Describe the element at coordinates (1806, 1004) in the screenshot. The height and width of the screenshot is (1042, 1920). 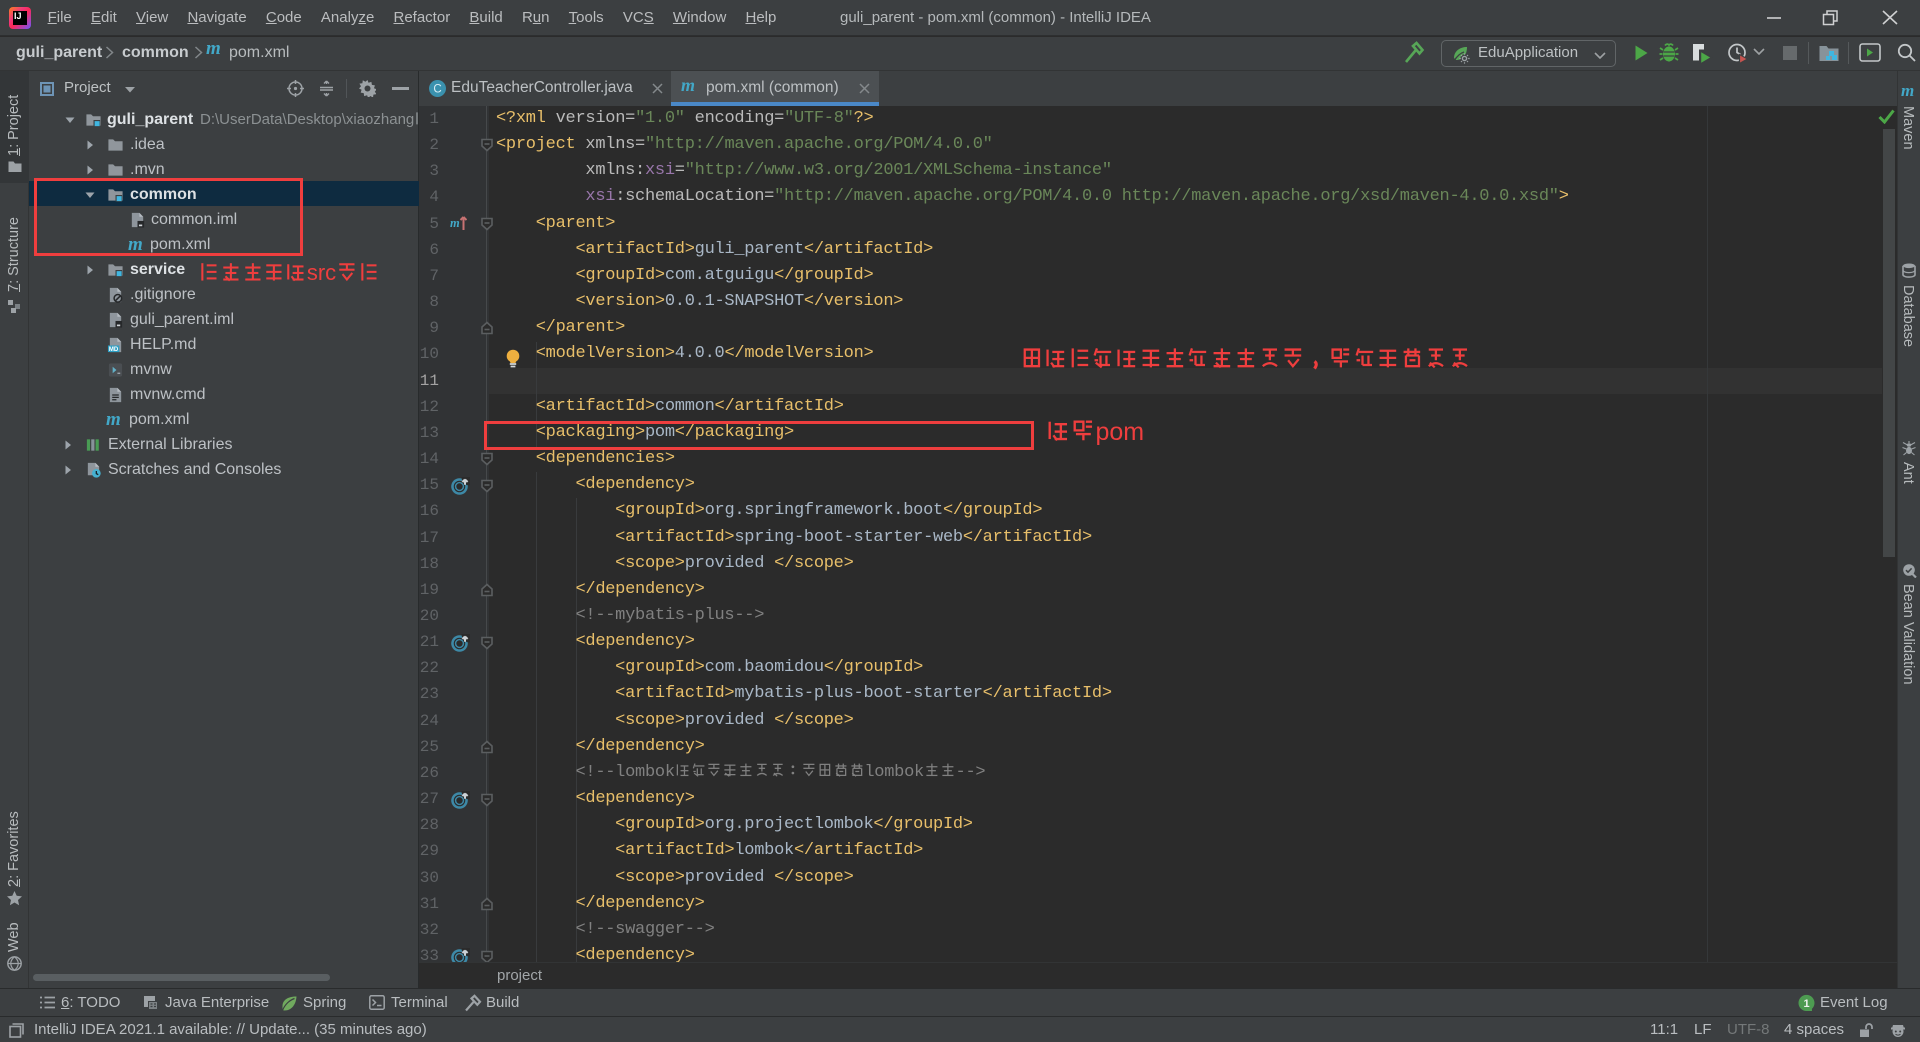
I see `svg-text: 1` at that location.